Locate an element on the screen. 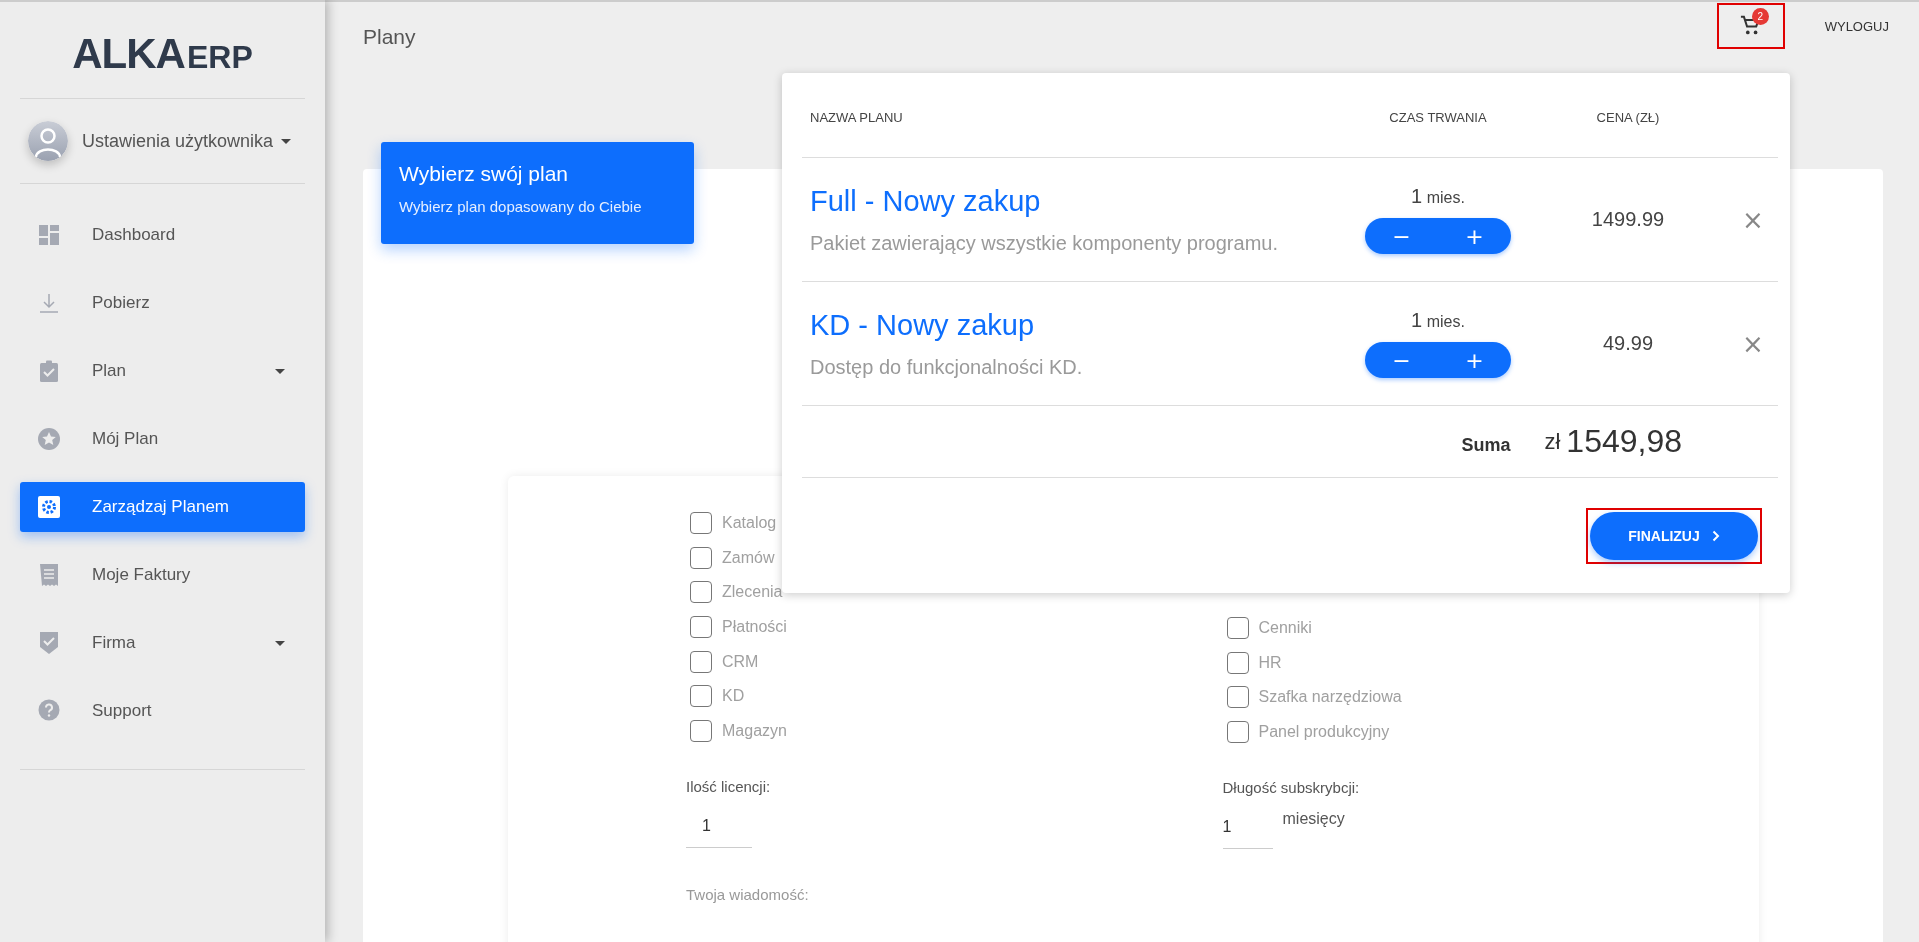 Image resolution: width=1919 pixels, height=942 pixels. receipt-icon is located at coordinates (49, 575).